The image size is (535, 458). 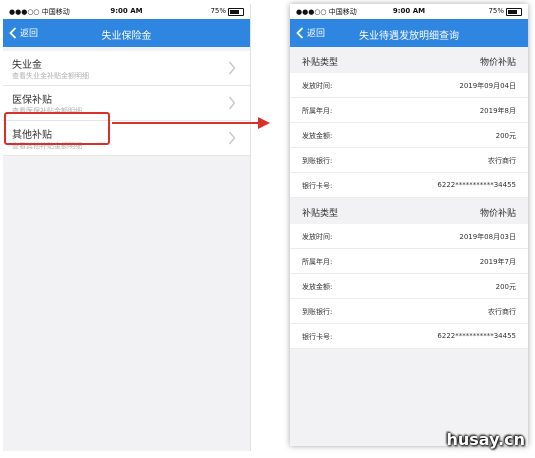 I want to click on watermark-text: husay.cn, so click(x=485, y=439).